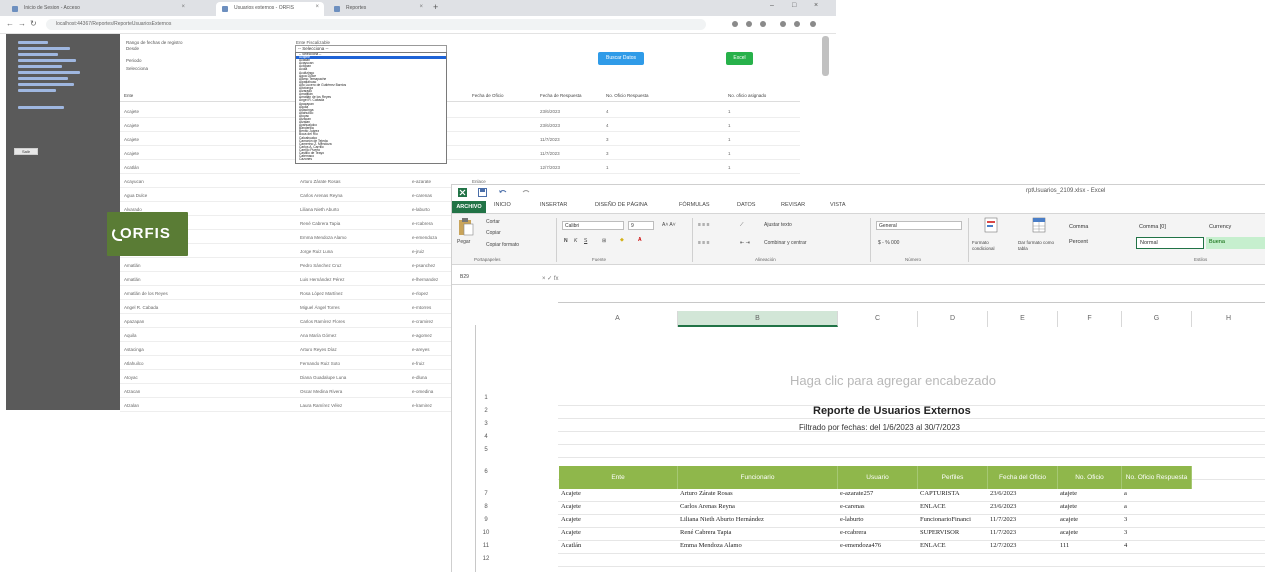 The width and height of the screenshot is (1265, 572). What do you see at coordinates (618, 548) in the screenshot?
I see `report-cell: Acatlán` at bounding box center [618, 548].